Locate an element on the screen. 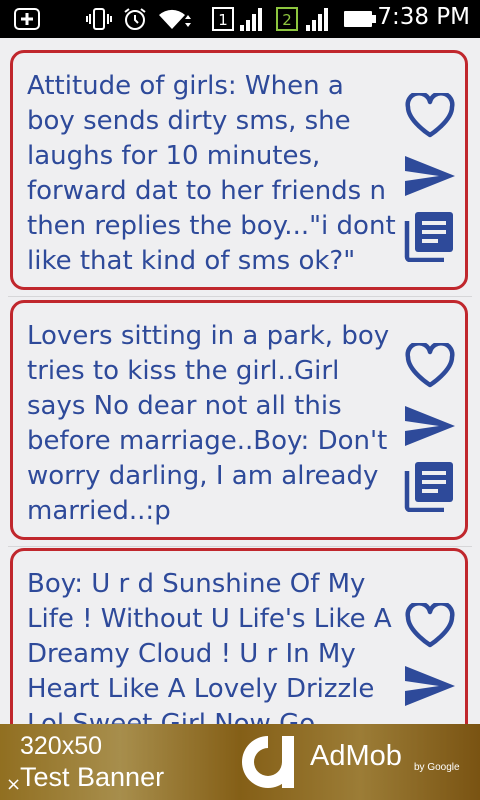 The image size is (480, 800). ad-test-label: Test Banner is located at coordinates (92, 777).